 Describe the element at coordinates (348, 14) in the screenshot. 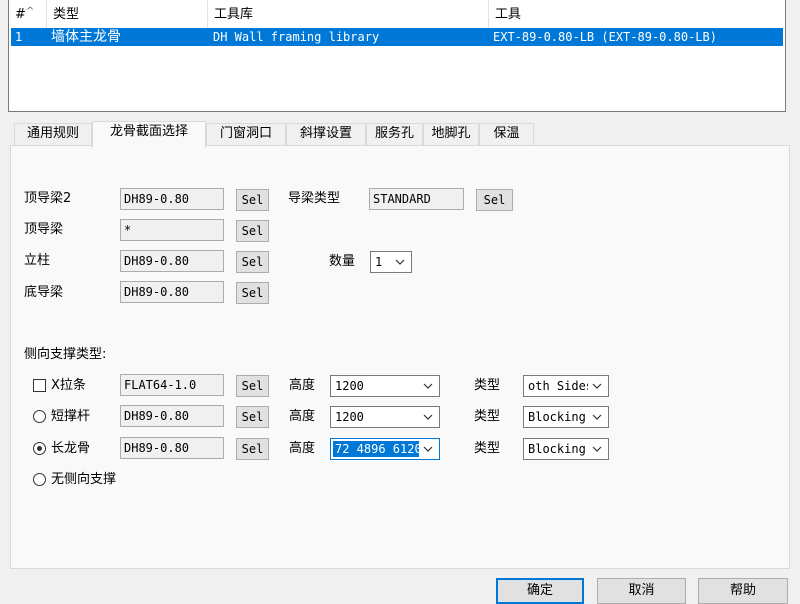

I see `column-header-library: 工具库` at that location.